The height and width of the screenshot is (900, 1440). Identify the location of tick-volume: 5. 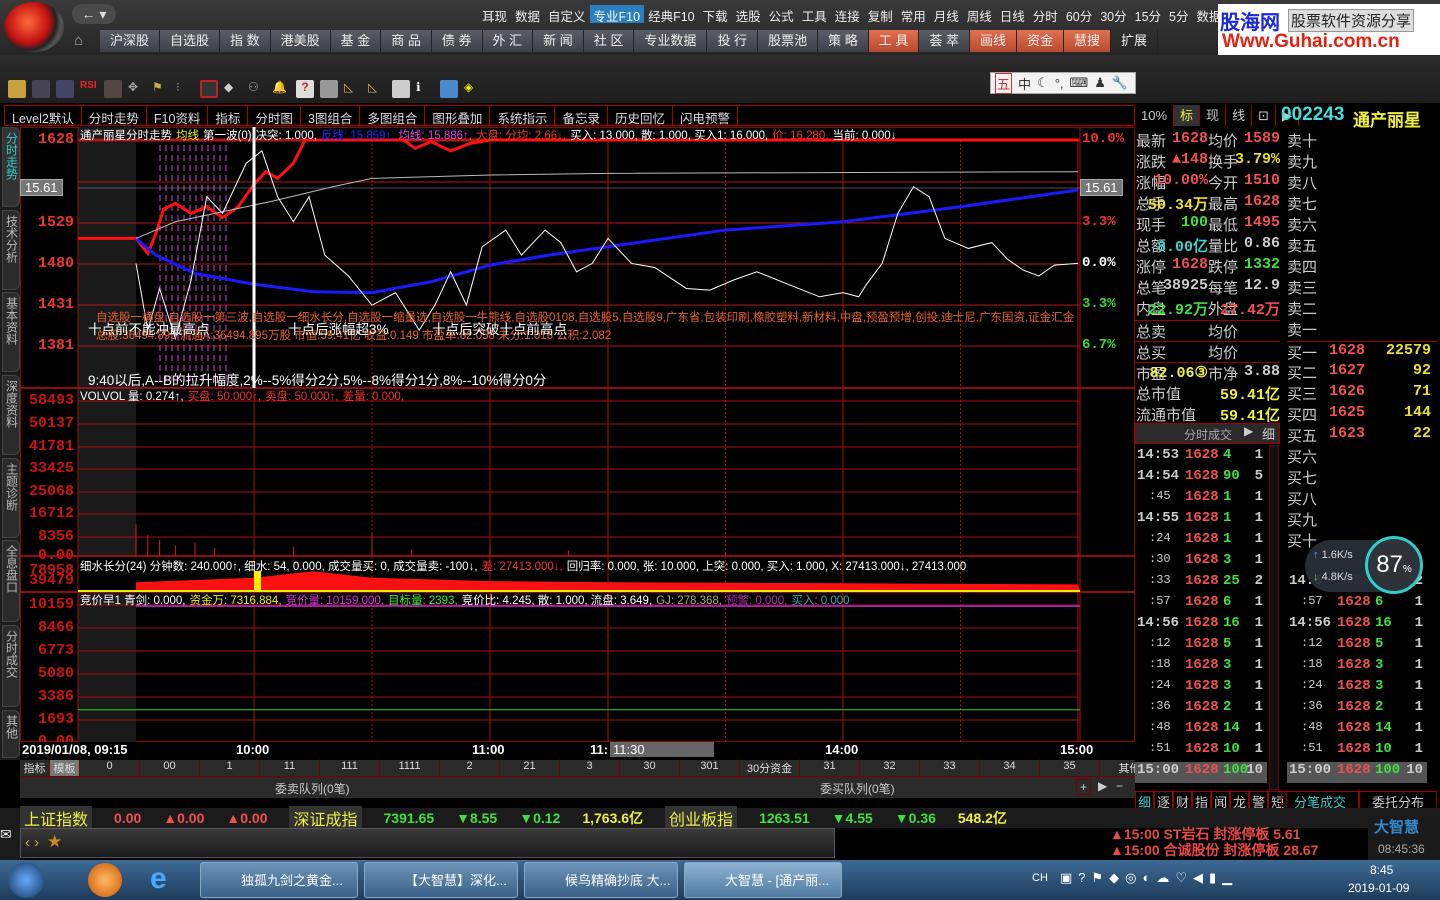
(1379, 644).